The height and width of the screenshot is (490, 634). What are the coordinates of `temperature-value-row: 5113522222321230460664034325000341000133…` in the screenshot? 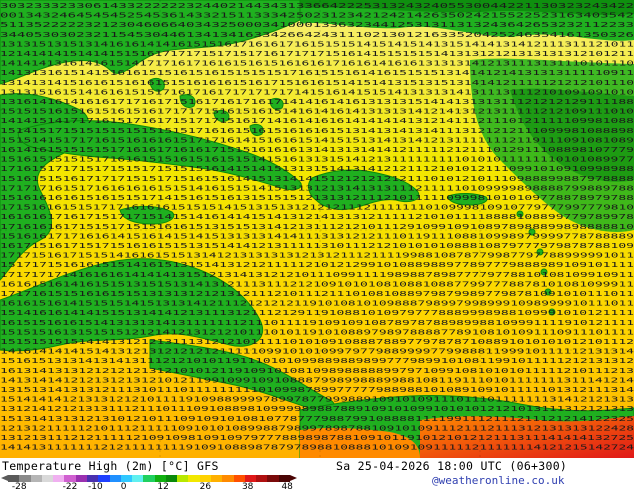 It's located at (317, 25).